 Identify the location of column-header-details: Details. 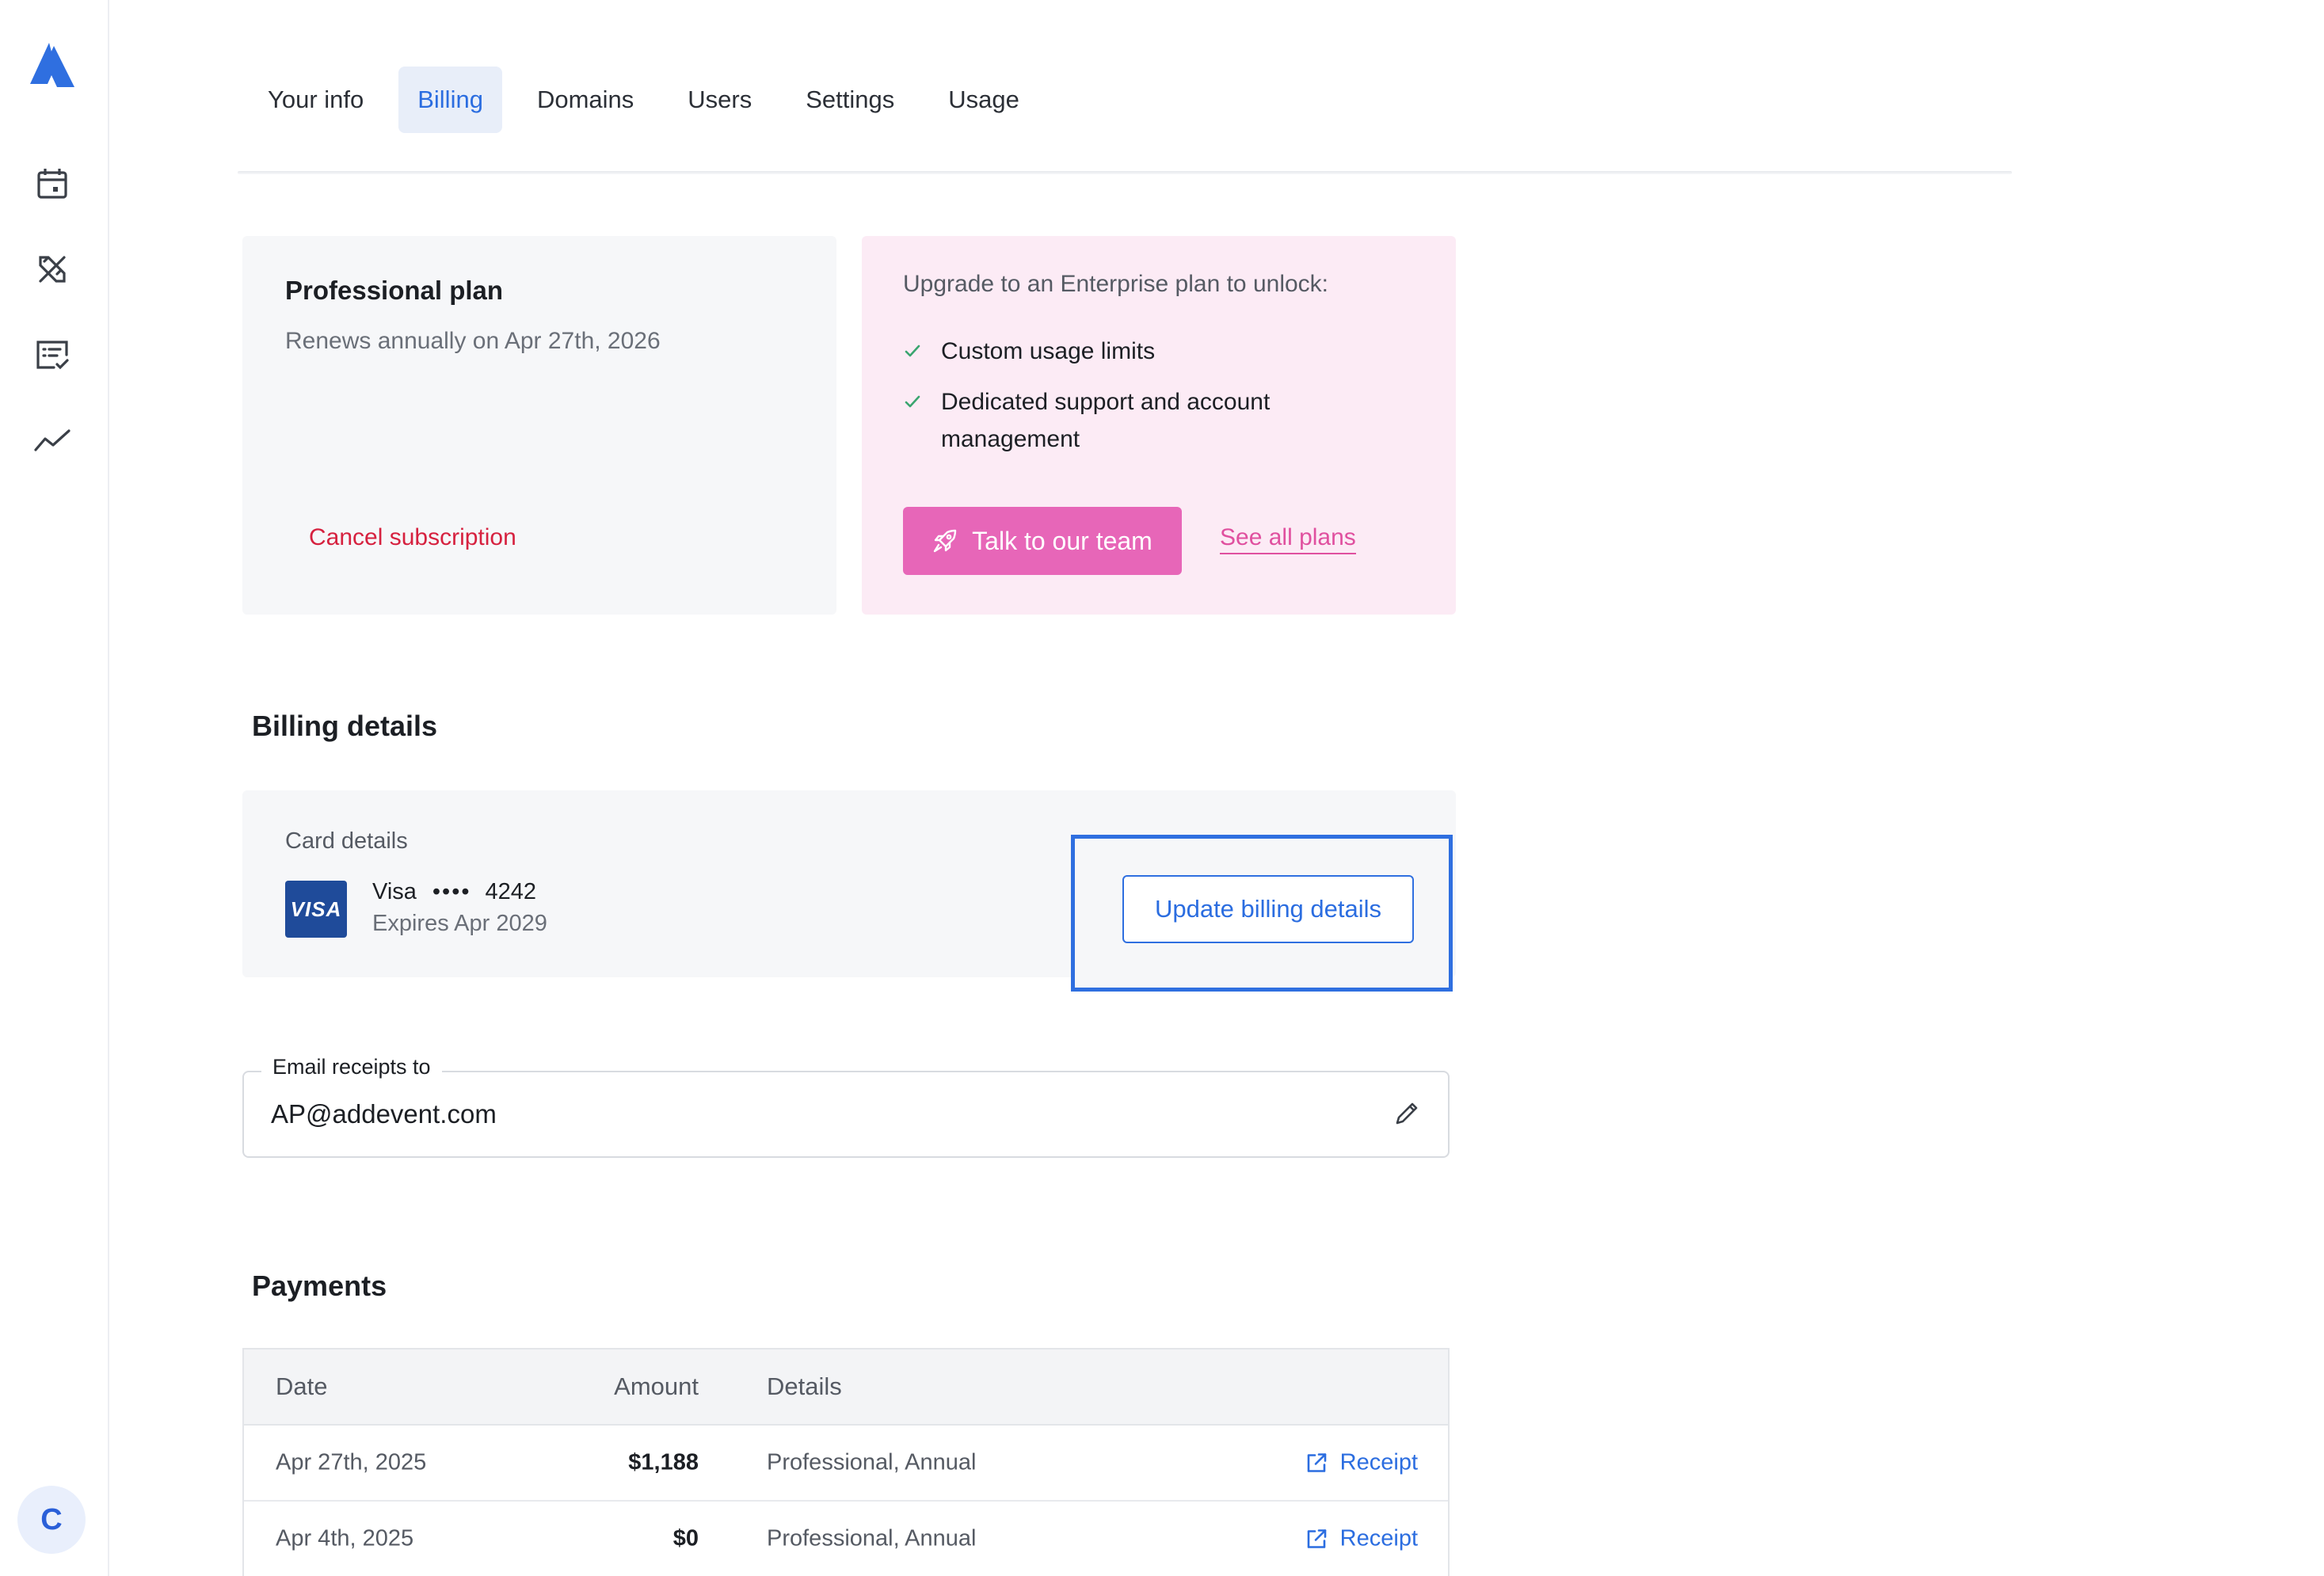
(805, 1386).